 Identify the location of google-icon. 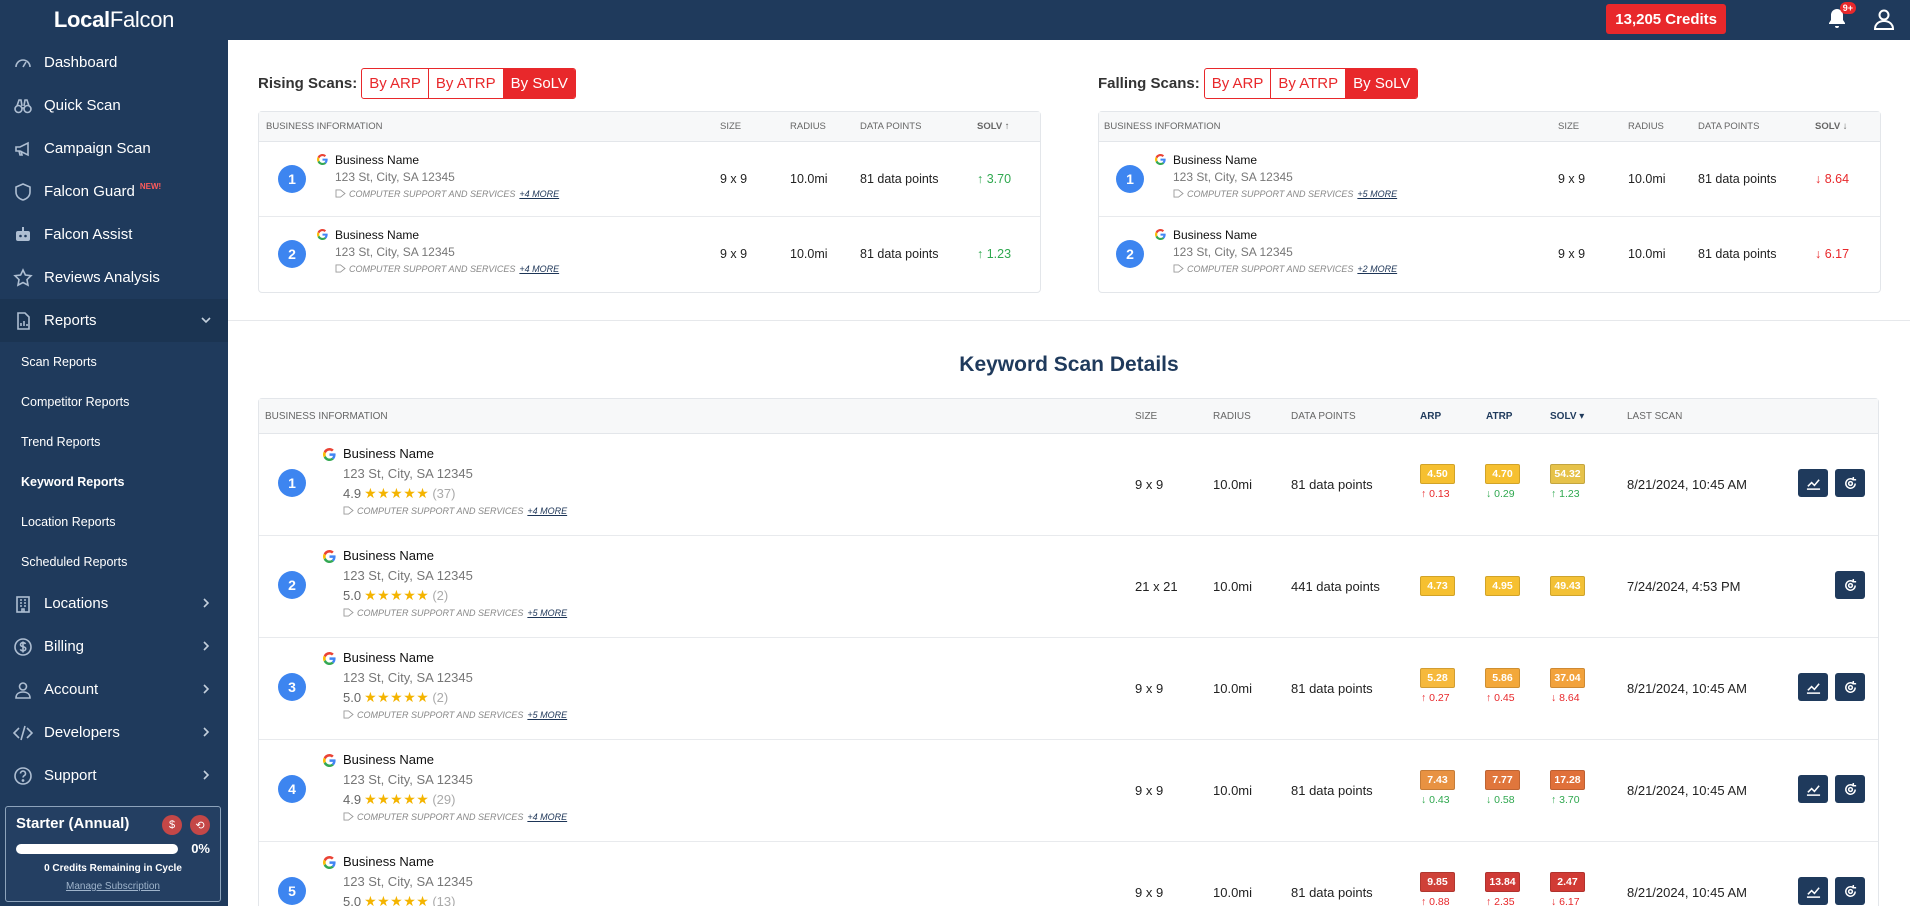
(329, 454).